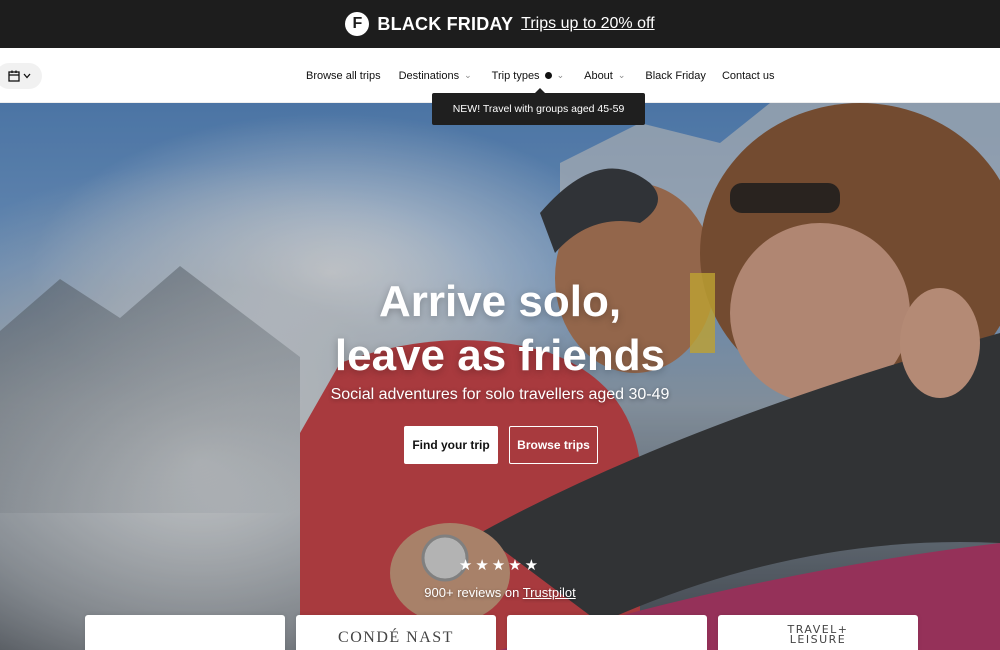  What do you see at coordinates (538, 106) in the screenshot?
I see `new-trip-type-tooltip: NEW! Travel with groups aged 45-59` at bounding box center [538, 106].